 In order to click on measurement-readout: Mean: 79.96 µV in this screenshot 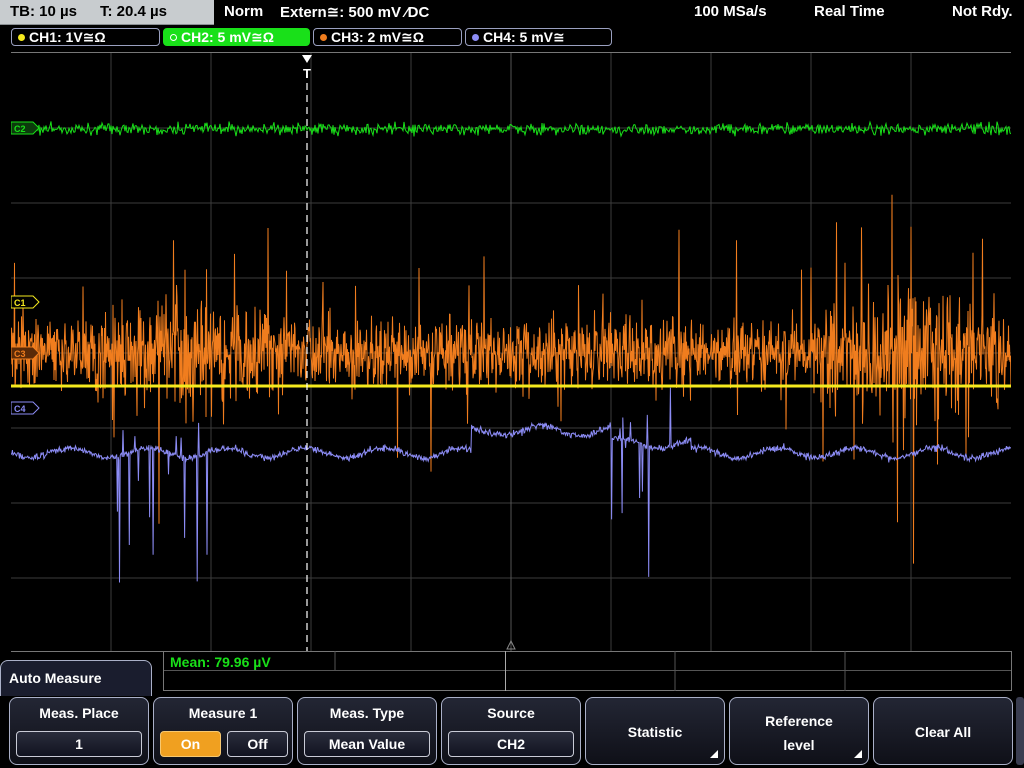, I will do `click(220, 662)`.